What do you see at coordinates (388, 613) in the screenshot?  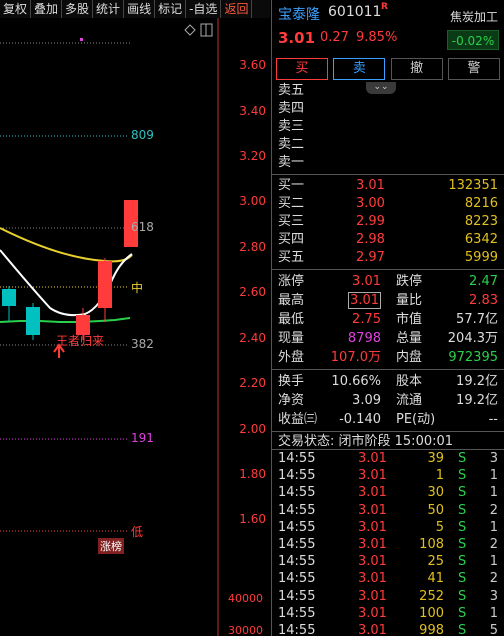 I see `tick-row: 14:55 3.01 100 S 1` at bounding box center [388, 613].